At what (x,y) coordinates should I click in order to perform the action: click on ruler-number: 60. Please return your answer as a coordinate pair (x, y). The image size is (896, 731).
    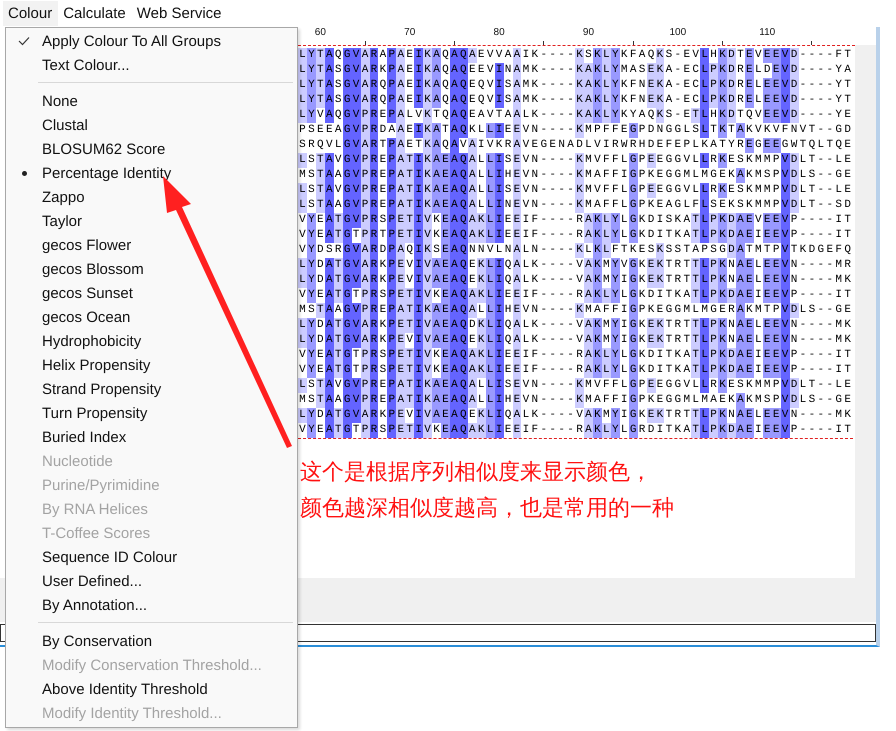
    Looking at the image, I should click on (320, 33).